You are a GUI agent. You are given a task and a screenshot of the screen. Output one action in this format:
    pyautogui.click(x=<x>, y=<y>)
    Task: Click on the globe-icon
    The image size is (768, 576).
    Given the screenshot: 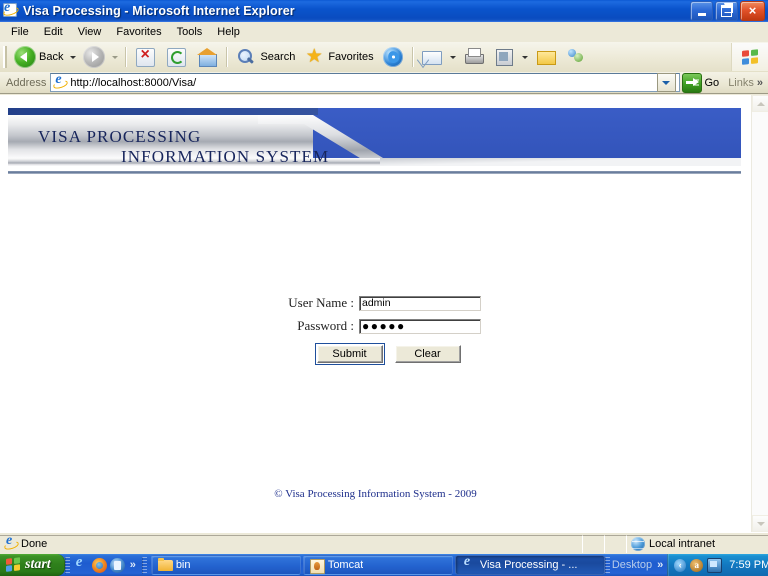 What is the action you would take?
    pyautogui.click(x=638, y=544)
    